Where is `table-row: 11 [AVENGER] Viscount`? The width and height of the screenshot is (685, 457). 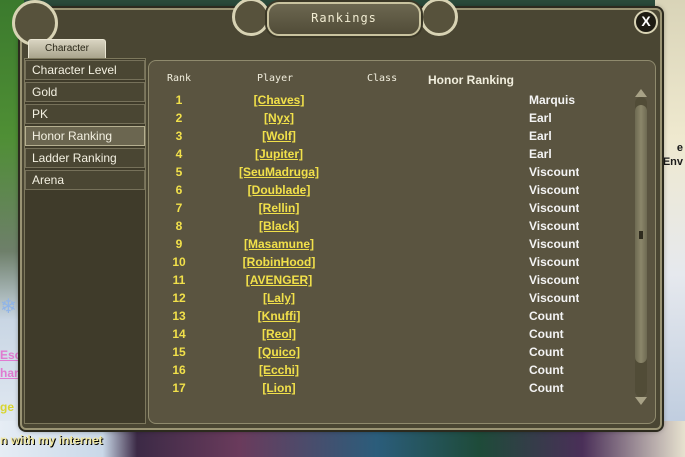 table-row: 11 [AVENGER] Viscount is located at coordinates (394, 282).